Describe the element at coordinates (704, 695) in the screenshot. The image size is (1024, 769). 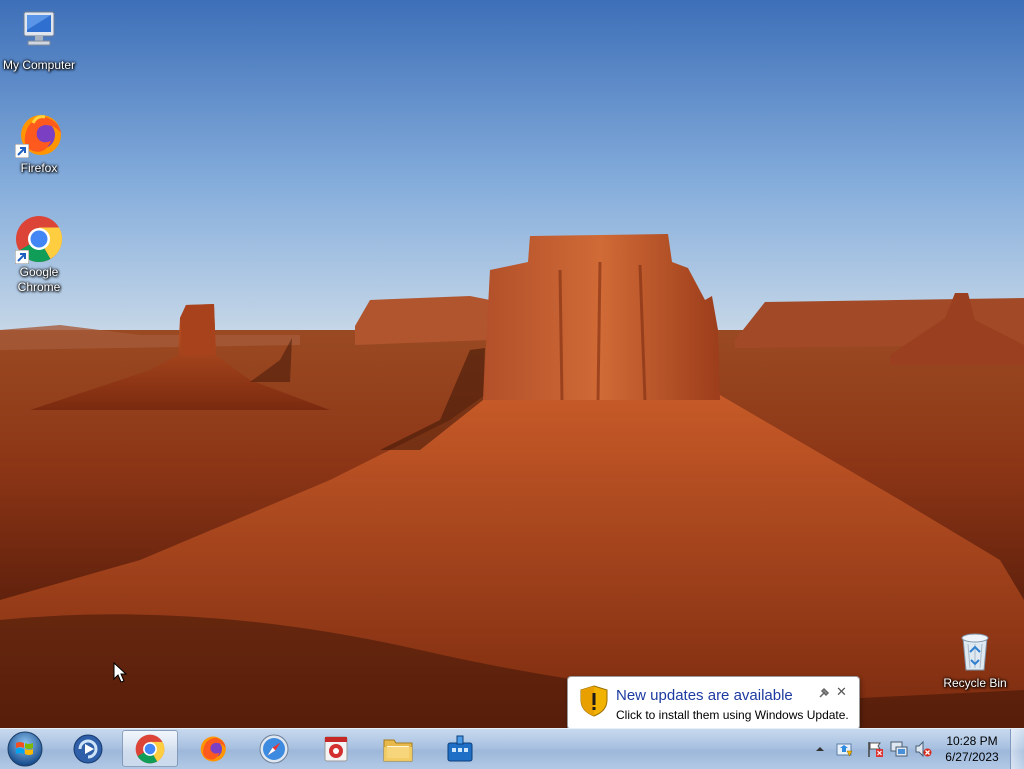
I see `notification-title: New updates are available` at that location.